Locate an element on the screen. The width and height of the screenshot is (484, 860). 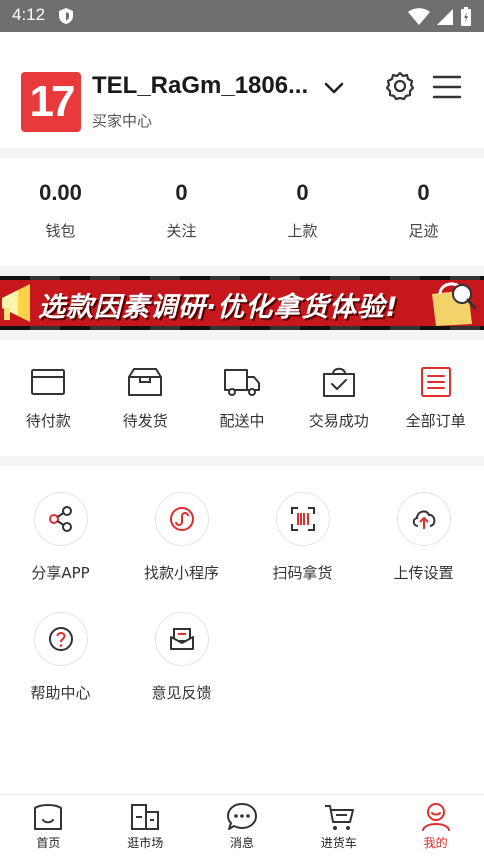
order-label: 待付款 is located at coordinates (48, 421).